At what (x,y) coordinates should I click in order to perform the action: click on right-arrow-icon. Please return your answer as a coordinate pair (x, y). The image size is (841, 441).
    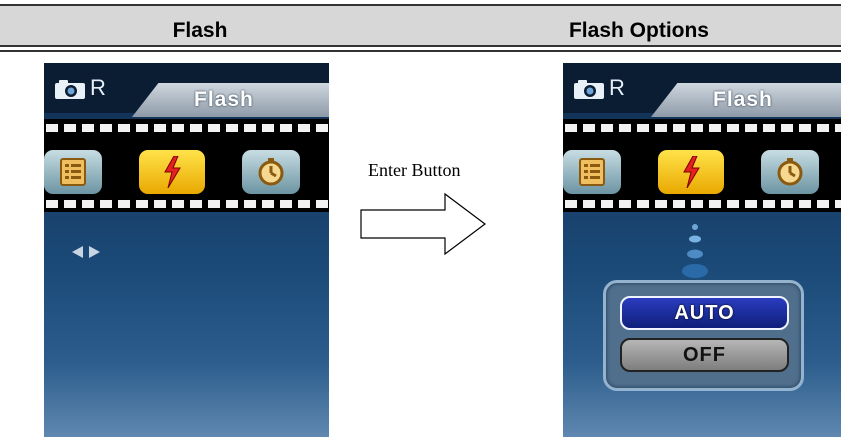
    Looking at the image, I should click on (423, 224).